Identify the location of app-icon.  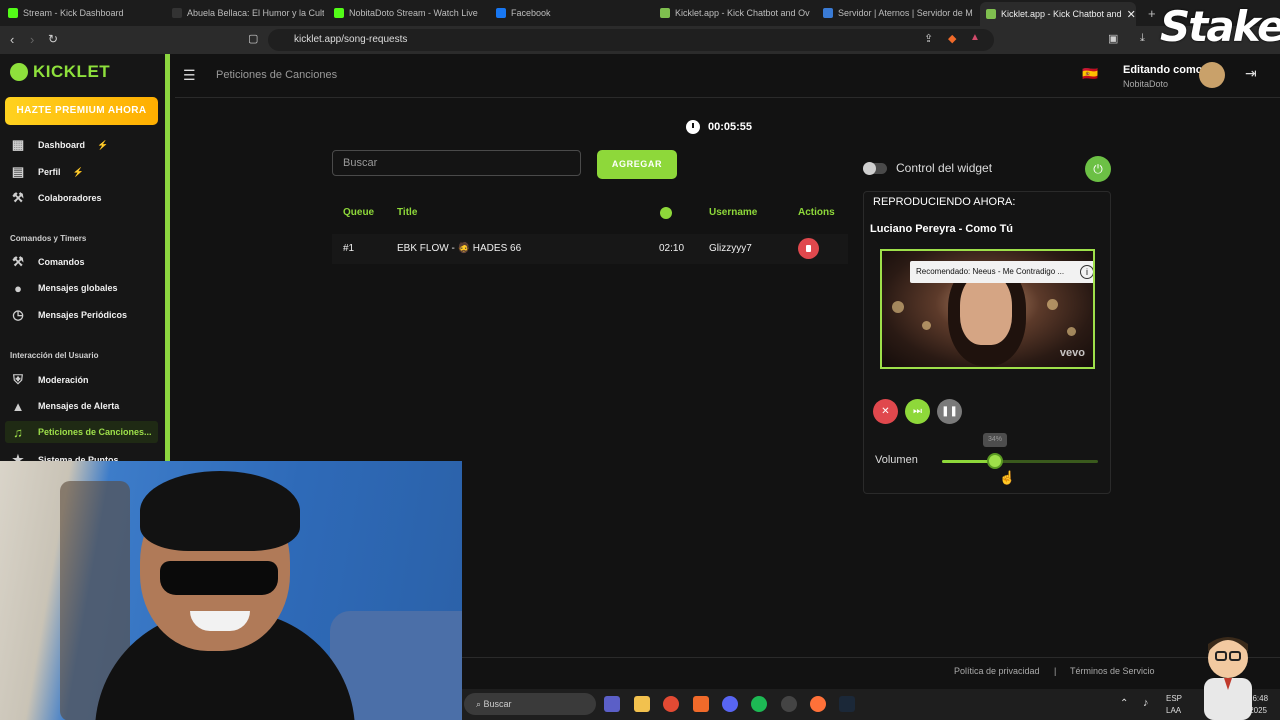
(789, 704).